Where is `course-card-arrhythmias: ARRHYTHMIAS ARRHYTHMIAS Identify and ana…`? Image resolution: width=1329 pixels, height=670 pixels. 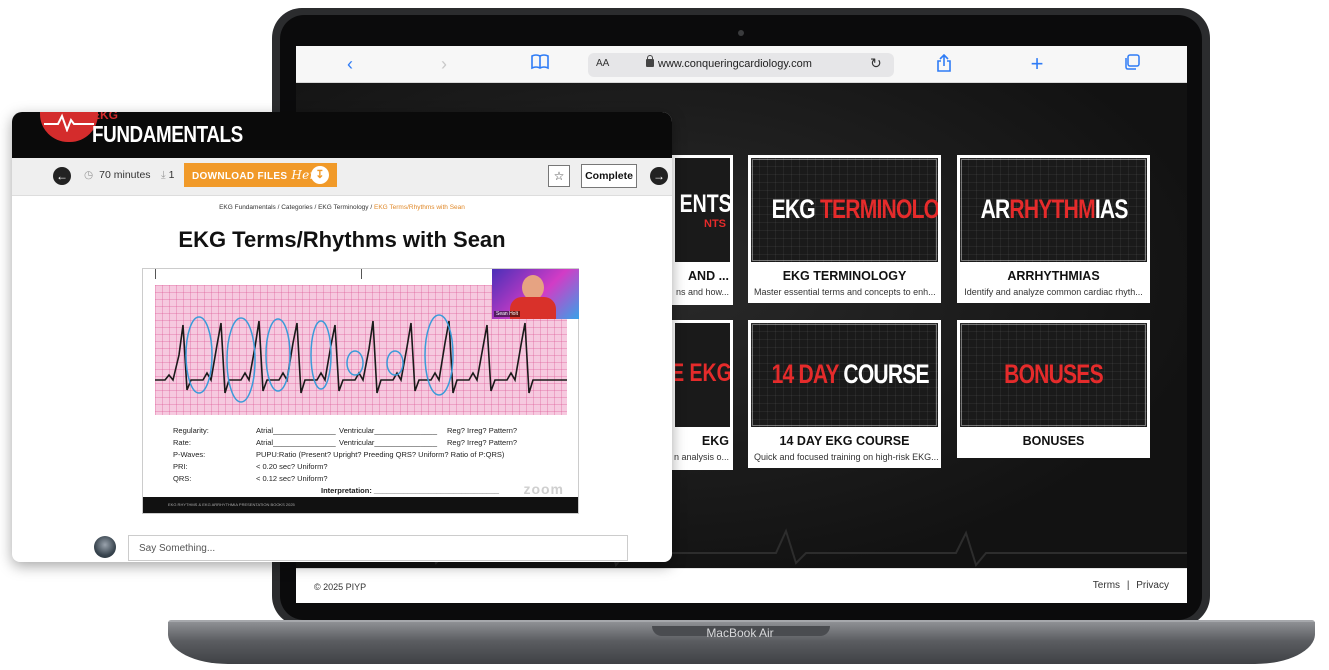
course-card-arrhythmias: ARRHYTHMIAS ARRHYTHMIAS Identify and ana… is located at coordinates (1053, 229).